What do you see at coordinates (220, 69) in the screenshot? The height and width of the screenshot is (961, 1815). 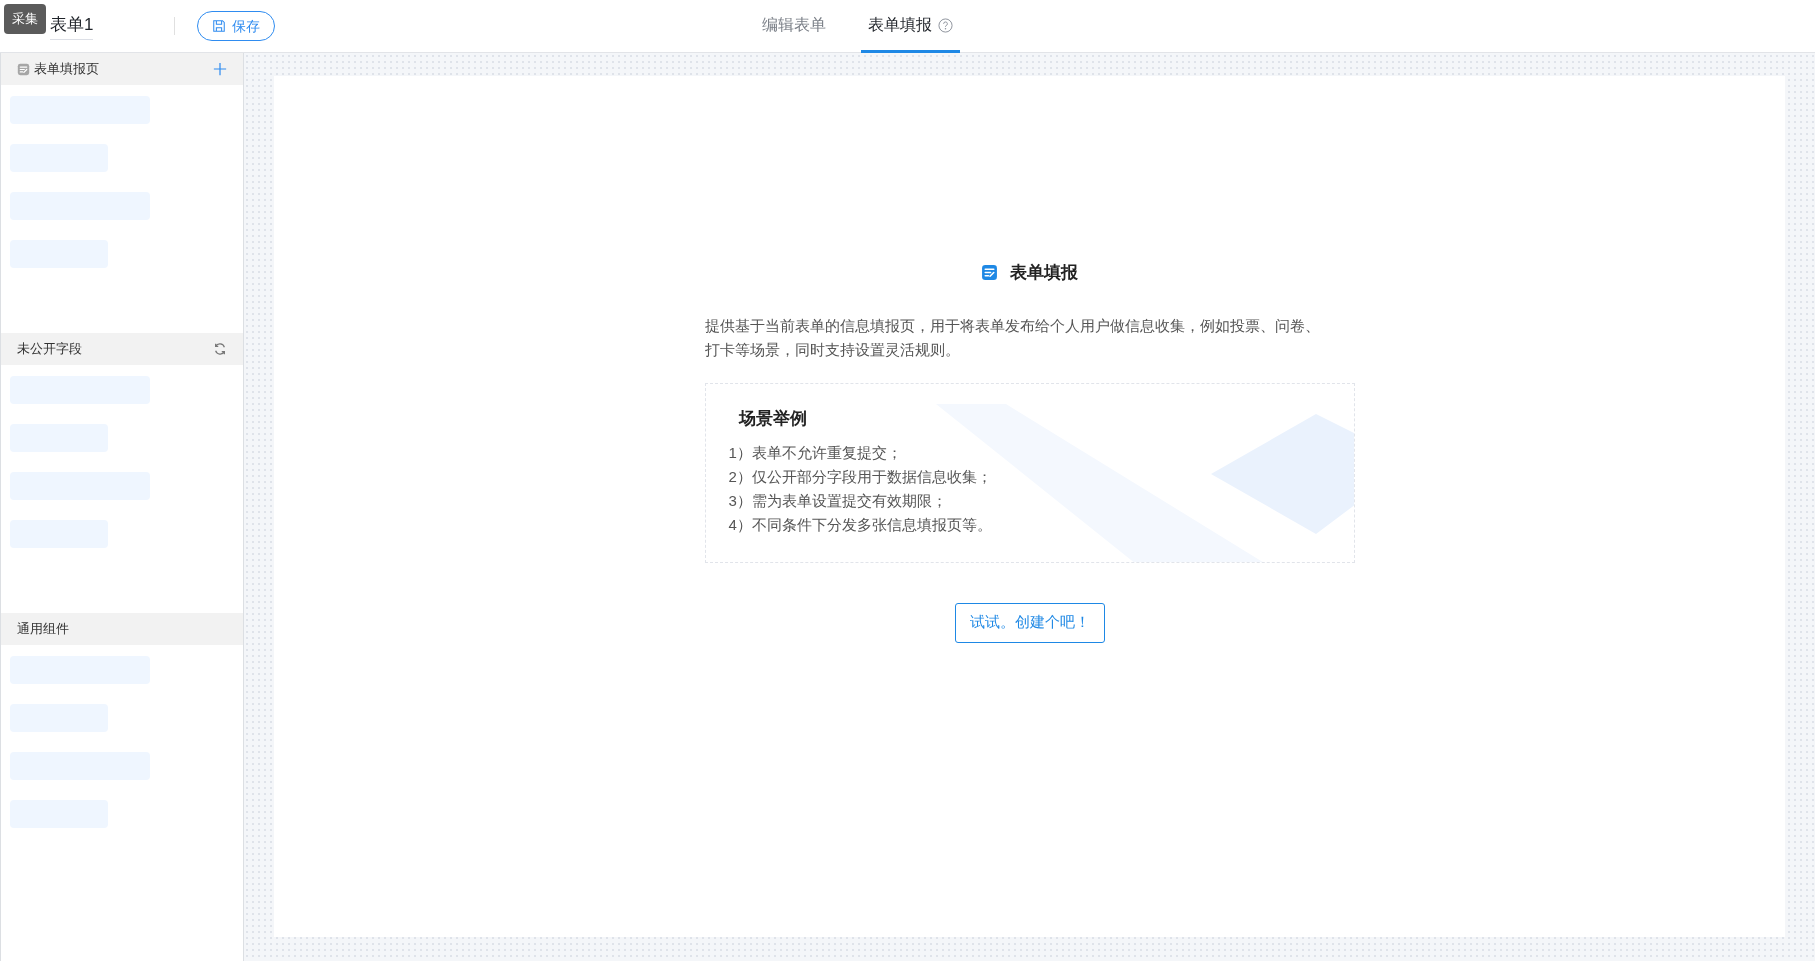 I see `add-icon` at bounding box center [220, 69].